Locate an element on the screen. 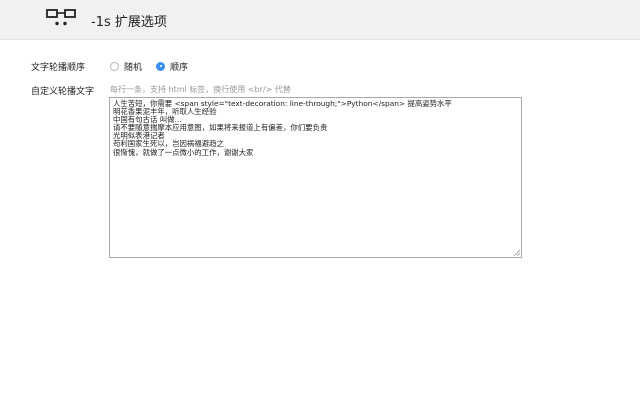 Image resolution: width=640 pixels, height=400 pixels. radio-sequential: 顺序 is located at coordinates (172, 66).